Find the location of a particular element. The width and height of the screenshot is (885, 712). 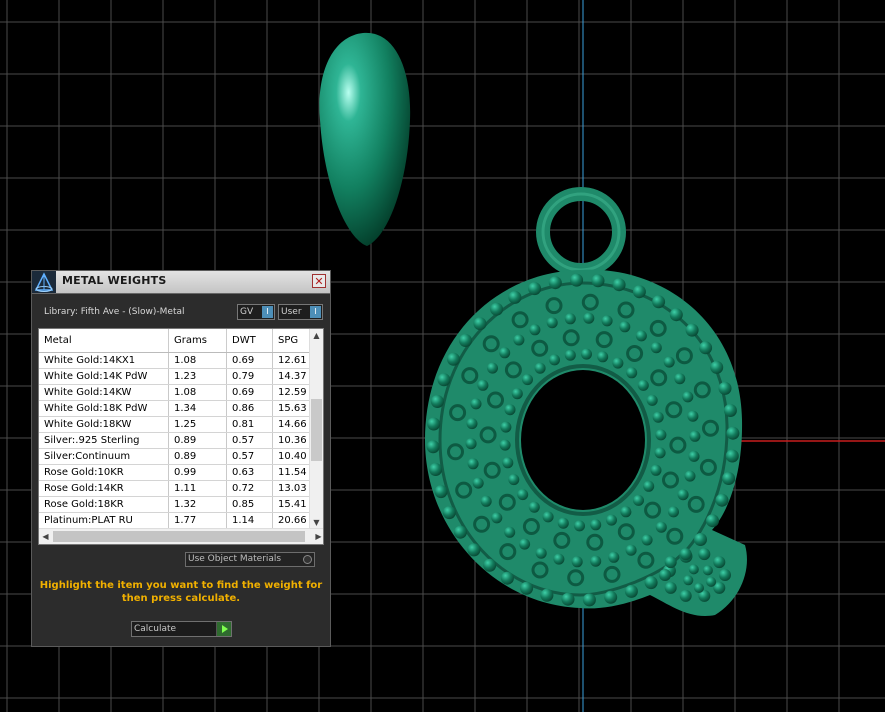

table-row: Rose Gold:10KR 0.99 0.63 11.54 is located at coordinates (179, 472).